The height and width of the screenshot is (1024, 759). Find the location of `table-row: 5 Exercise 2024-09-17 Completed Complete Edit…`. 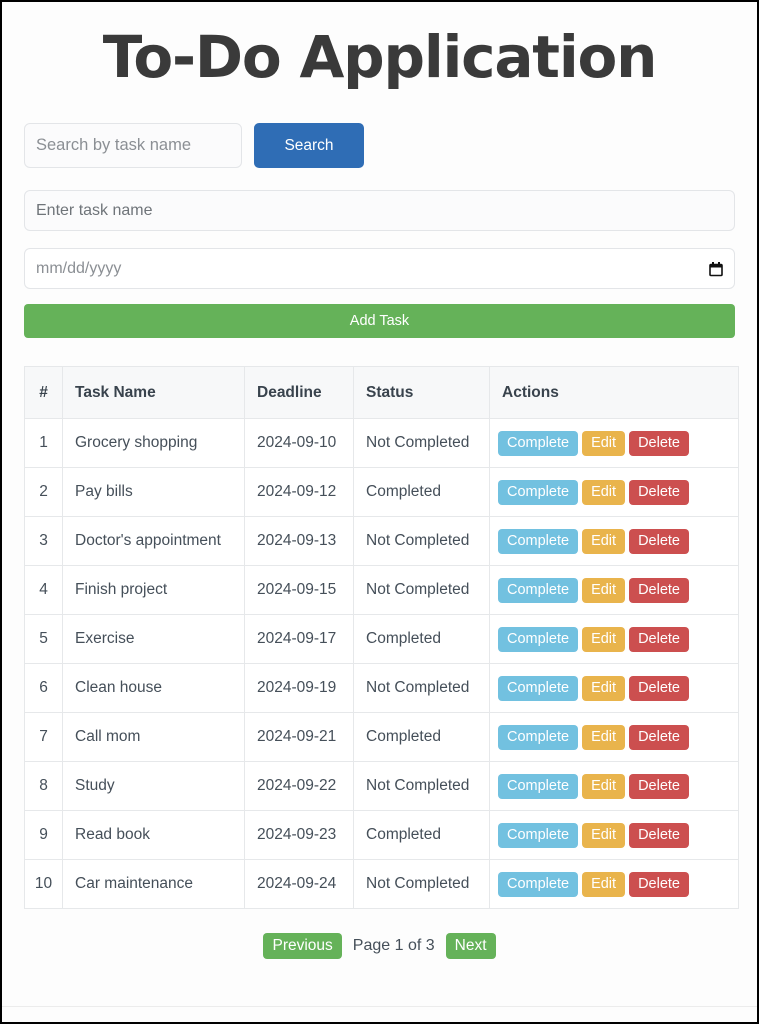

table-row: 5 Exercise 2024-09-17 Completed Complete Edit… is located at coordinates (381, 639).